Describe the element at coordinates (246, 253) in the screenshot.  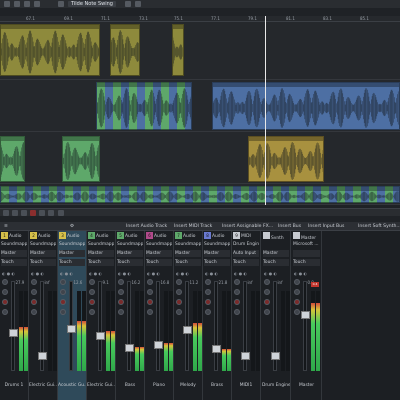
I see `output-select: Auto Input` at that location.